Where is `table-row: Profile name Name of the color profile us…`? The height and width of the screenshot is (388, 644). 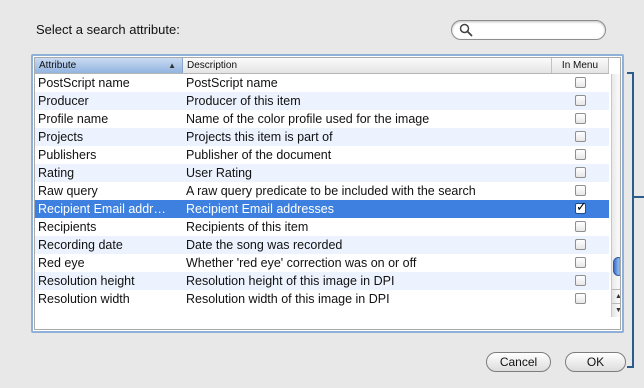 table-row: Profile name Name of the color profile us… is located at coordinates (322, 119).